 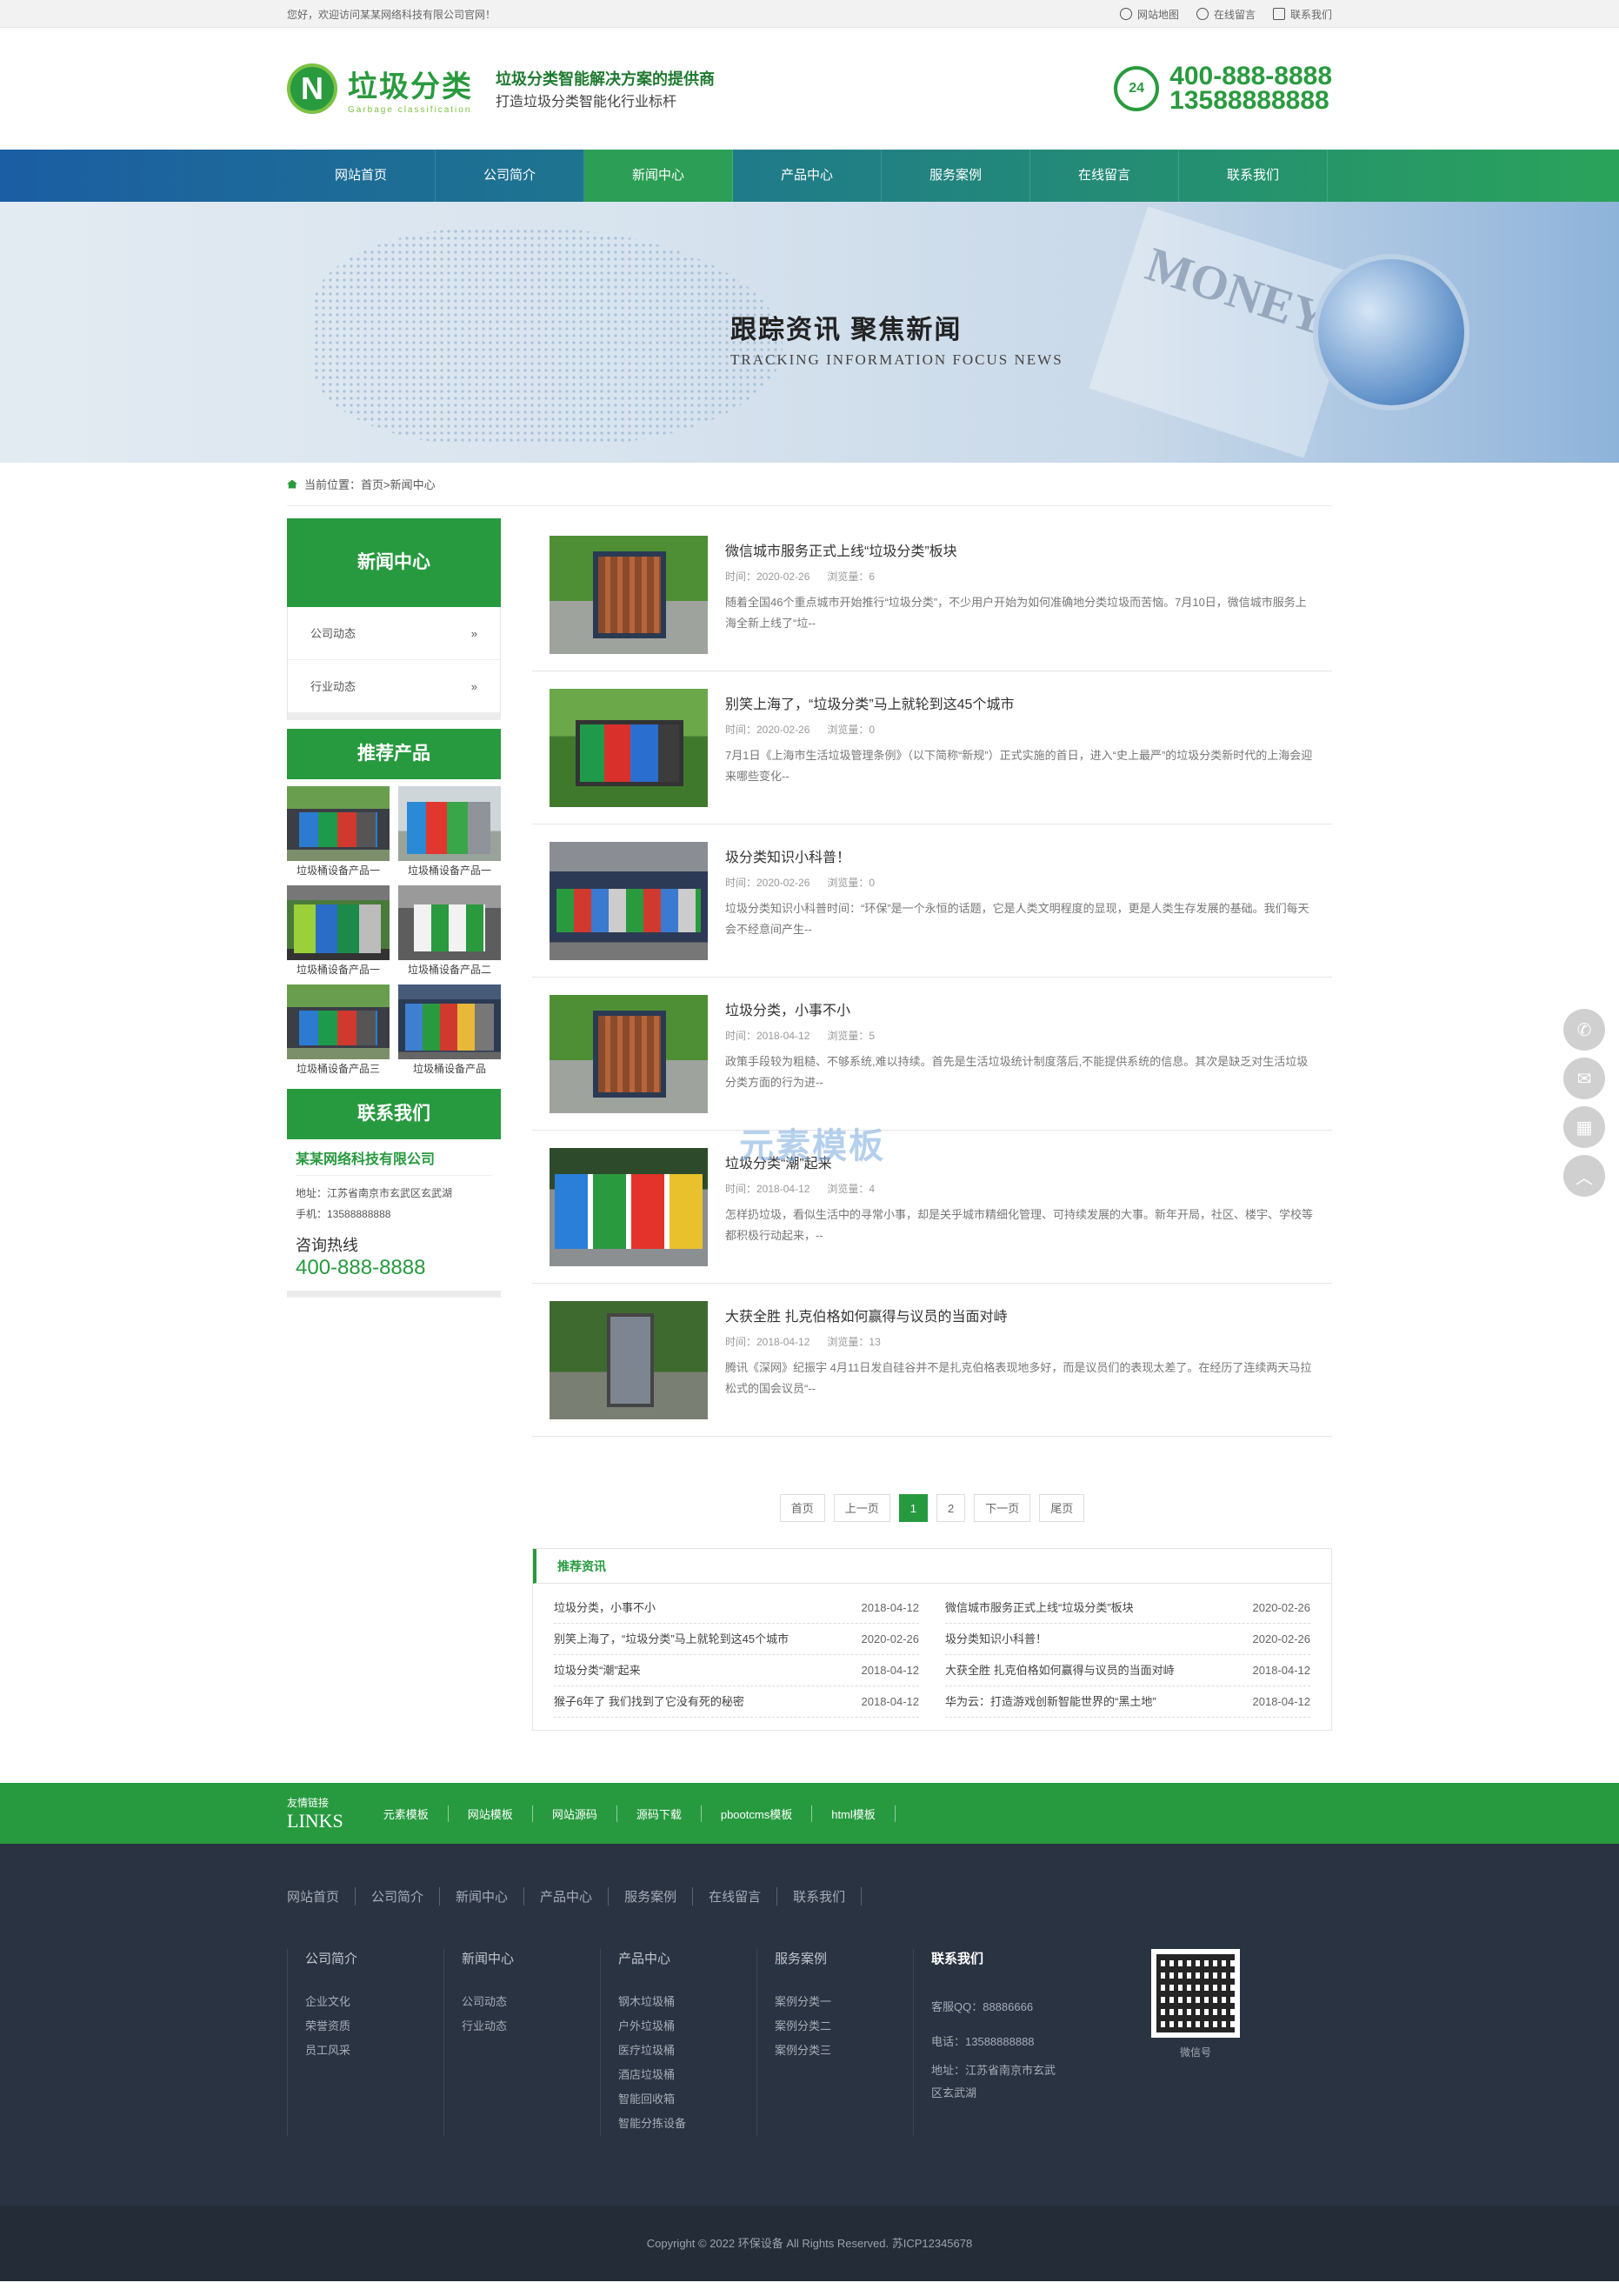 I want to click on page-1: 1, so click(x=913, y=1508).